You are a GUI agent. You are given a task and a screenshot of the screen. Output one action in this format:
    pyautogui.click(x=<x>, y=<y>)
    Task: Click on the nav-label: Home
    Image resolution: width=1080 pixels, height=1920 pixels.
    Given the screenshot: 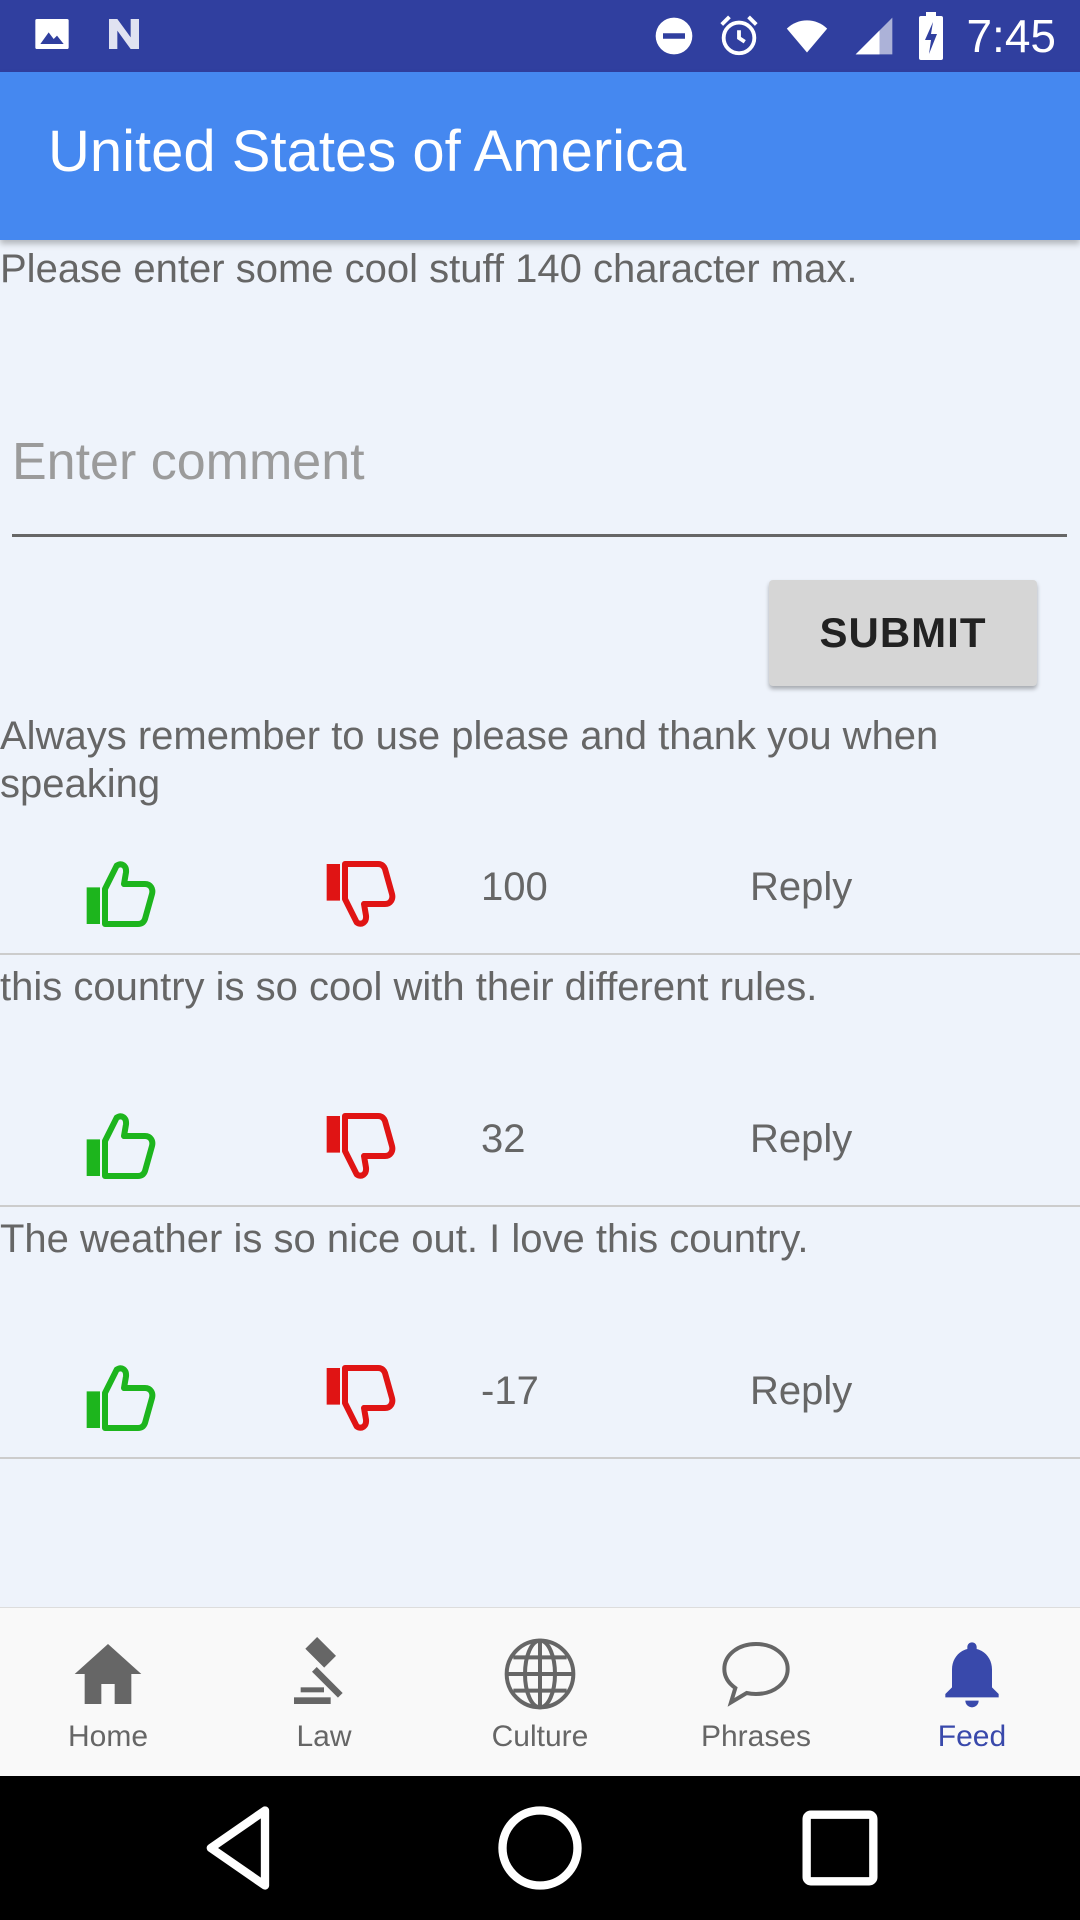 What is the action you would take?
    pyautogui.click(x=108, y=1736)
    